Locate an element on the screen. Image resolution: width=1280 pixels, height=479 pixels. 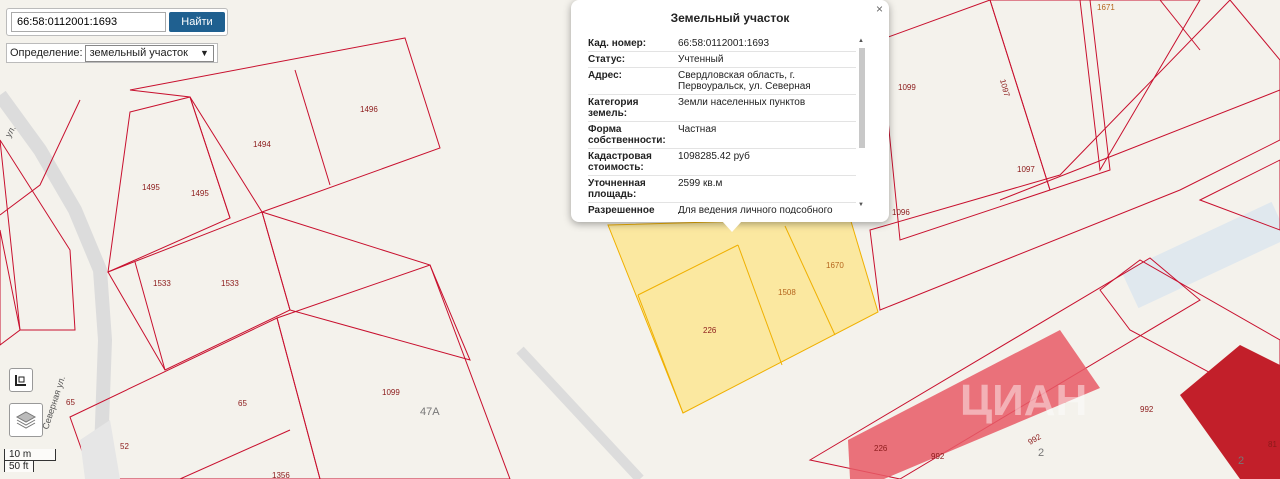
measure-button is located at coordinates (21, 380).